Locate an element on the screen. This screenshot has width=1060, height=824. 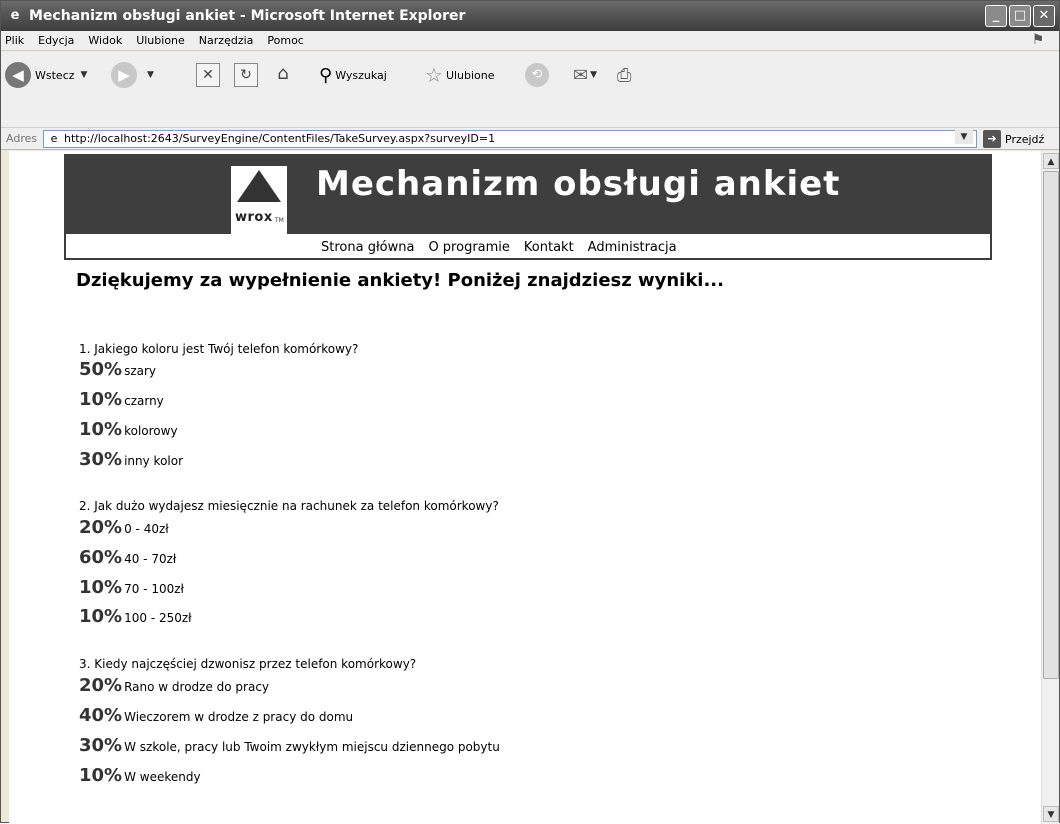
search-label: Wyszukaj is located at coordinates (361, 75).